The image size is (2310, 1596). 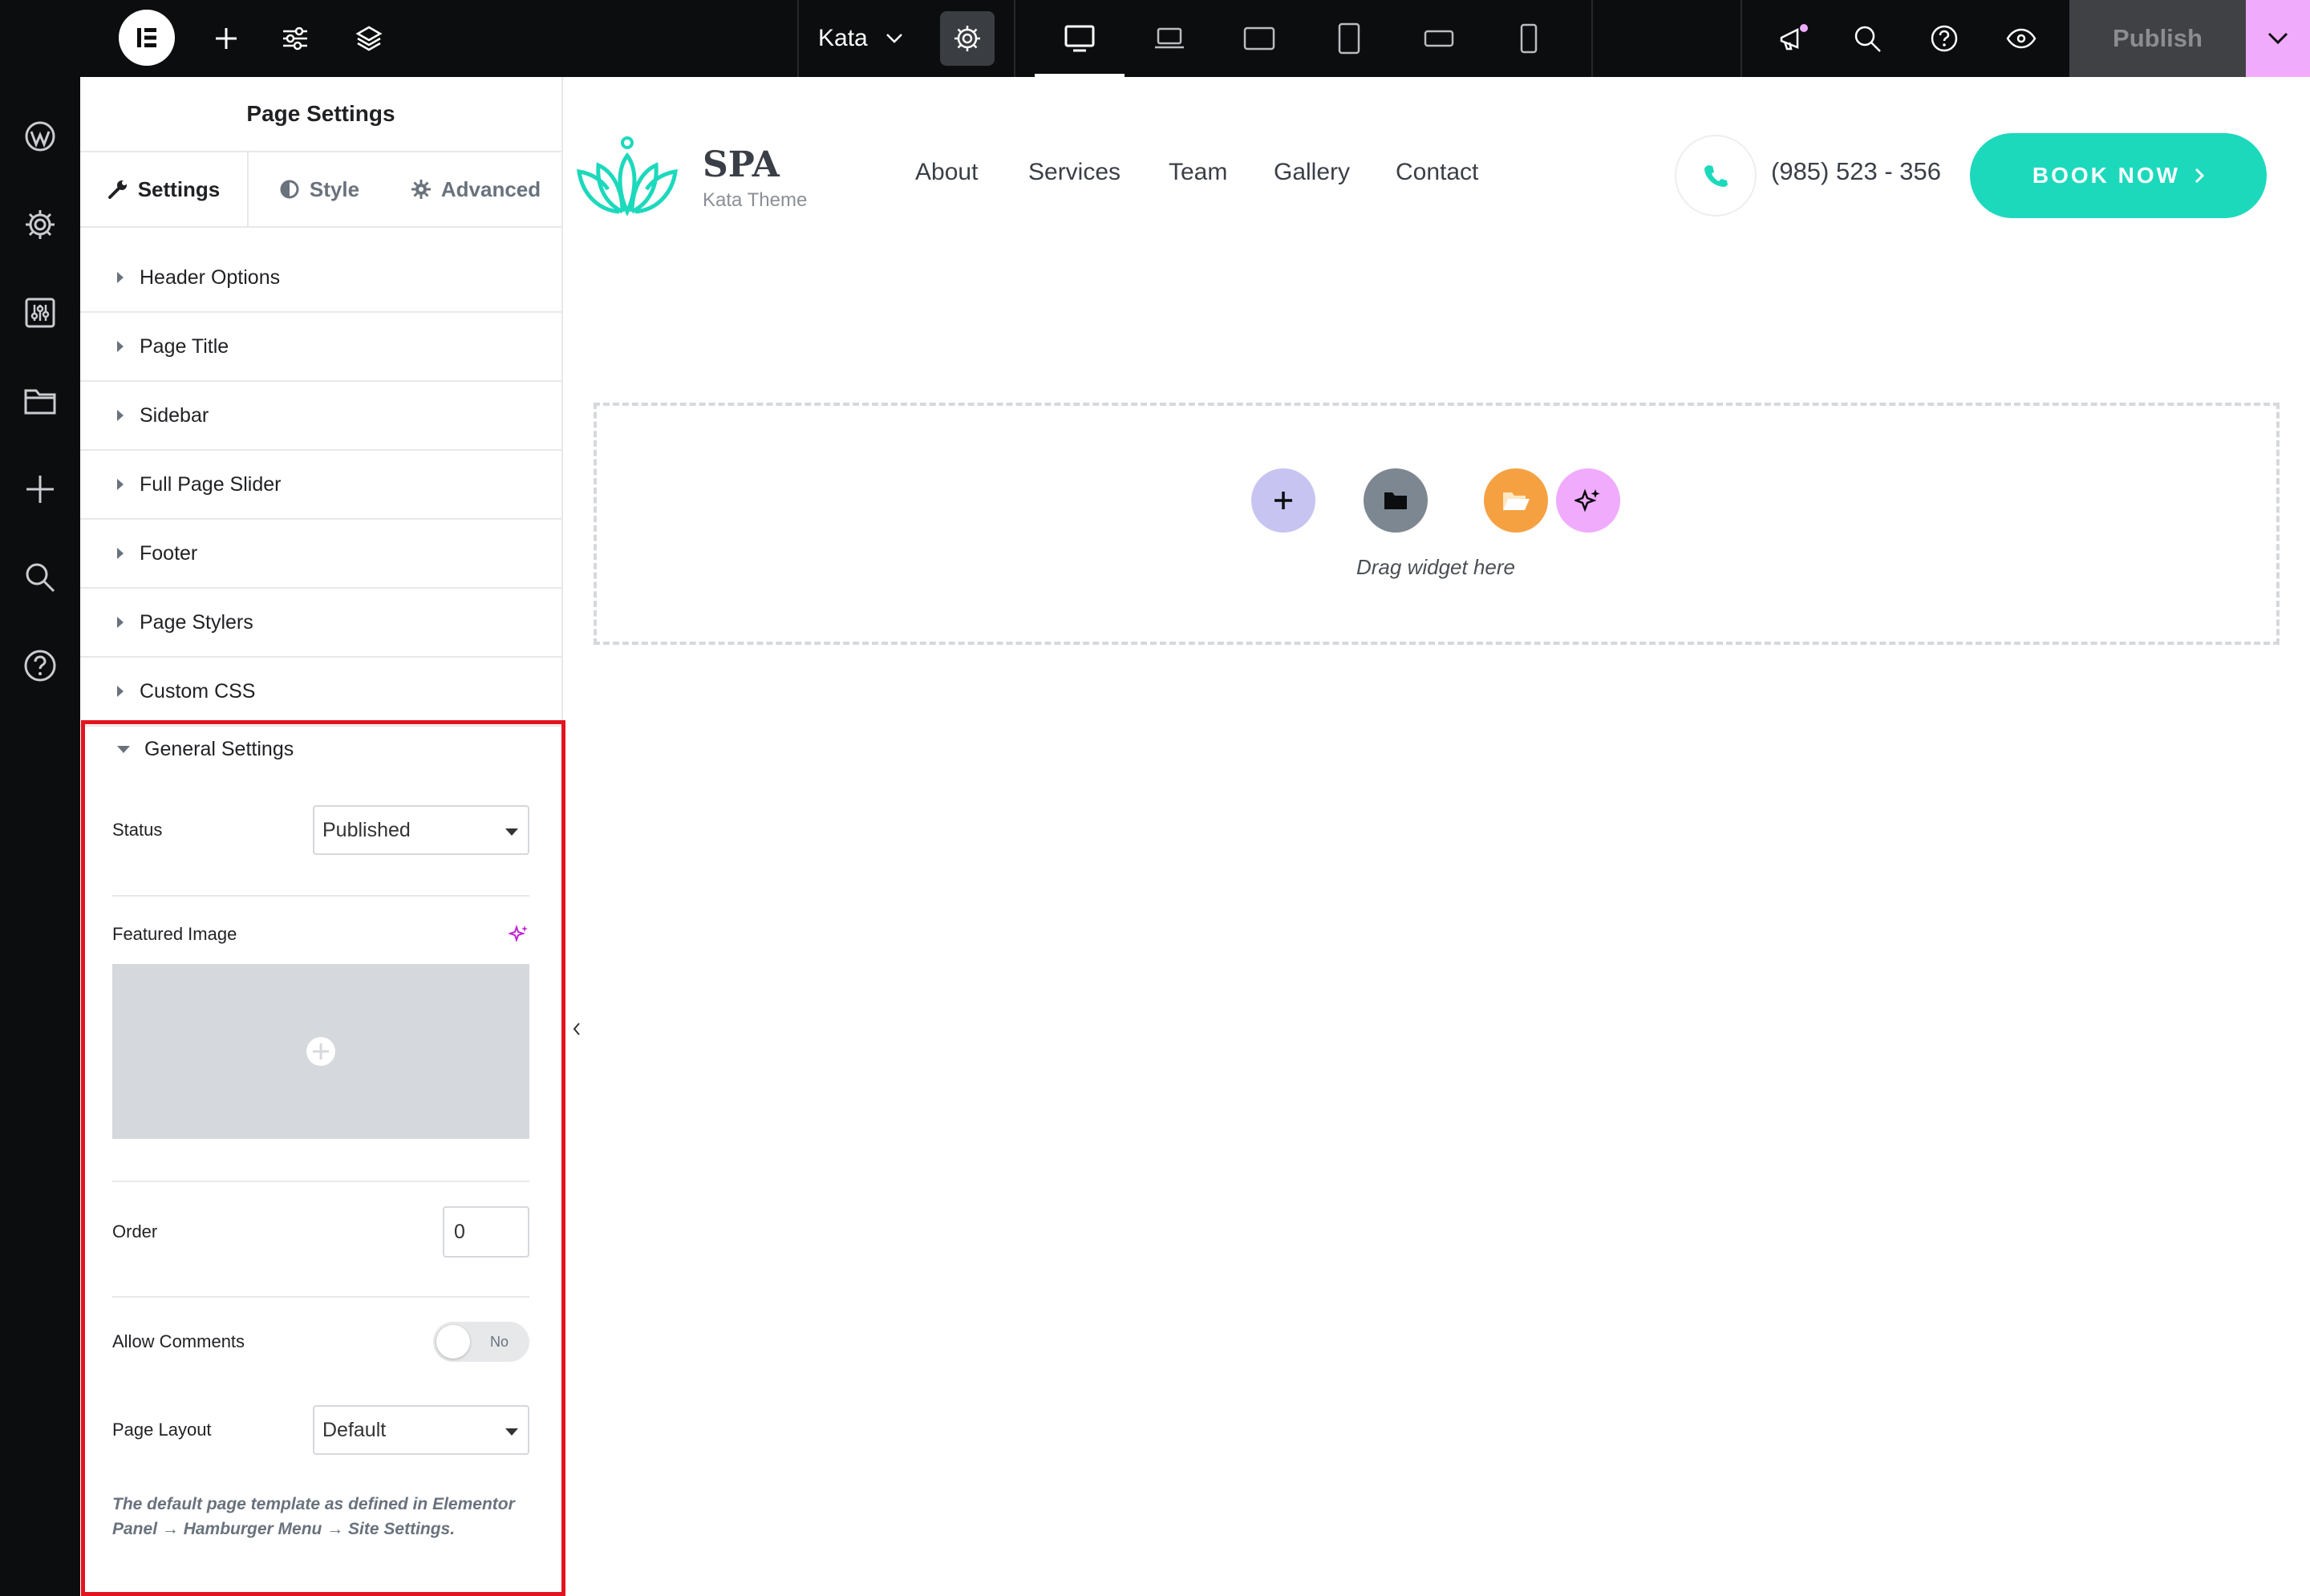 I want to click on section-label: Page Stylers, so click(x=196, y=622).